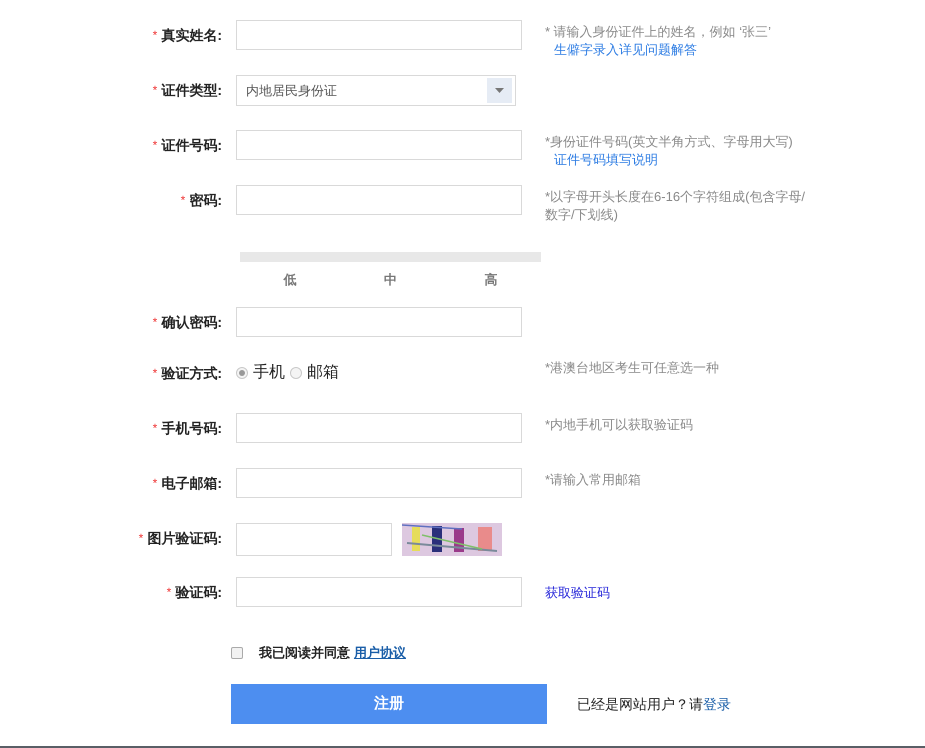  Describe the element at coordinates (640, 704) in the screenshot. I see `login-prompt: 已经是网站用户？请` at that location.